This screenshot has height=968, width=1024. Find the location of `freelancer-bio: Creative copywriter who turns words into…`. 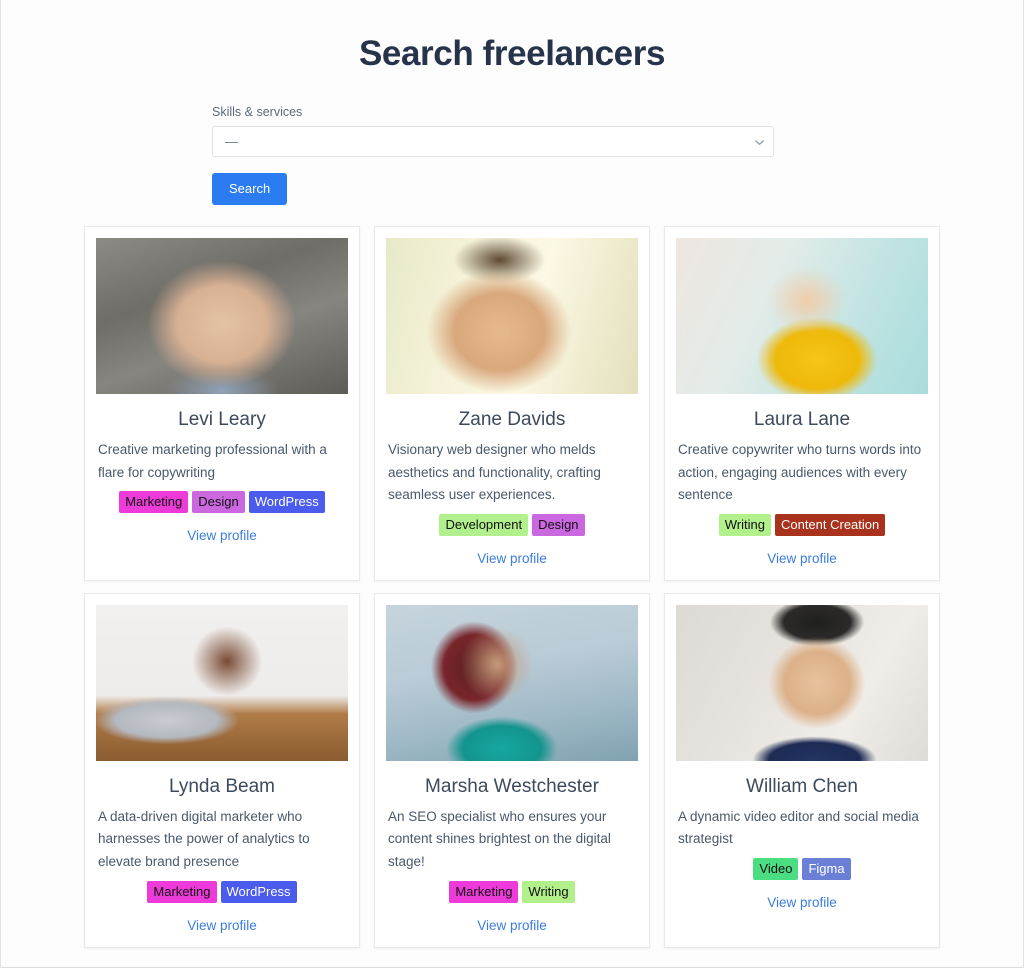

freelancer-bio: Creative copywriter who turns words into… is located at coordinates (800, 472).